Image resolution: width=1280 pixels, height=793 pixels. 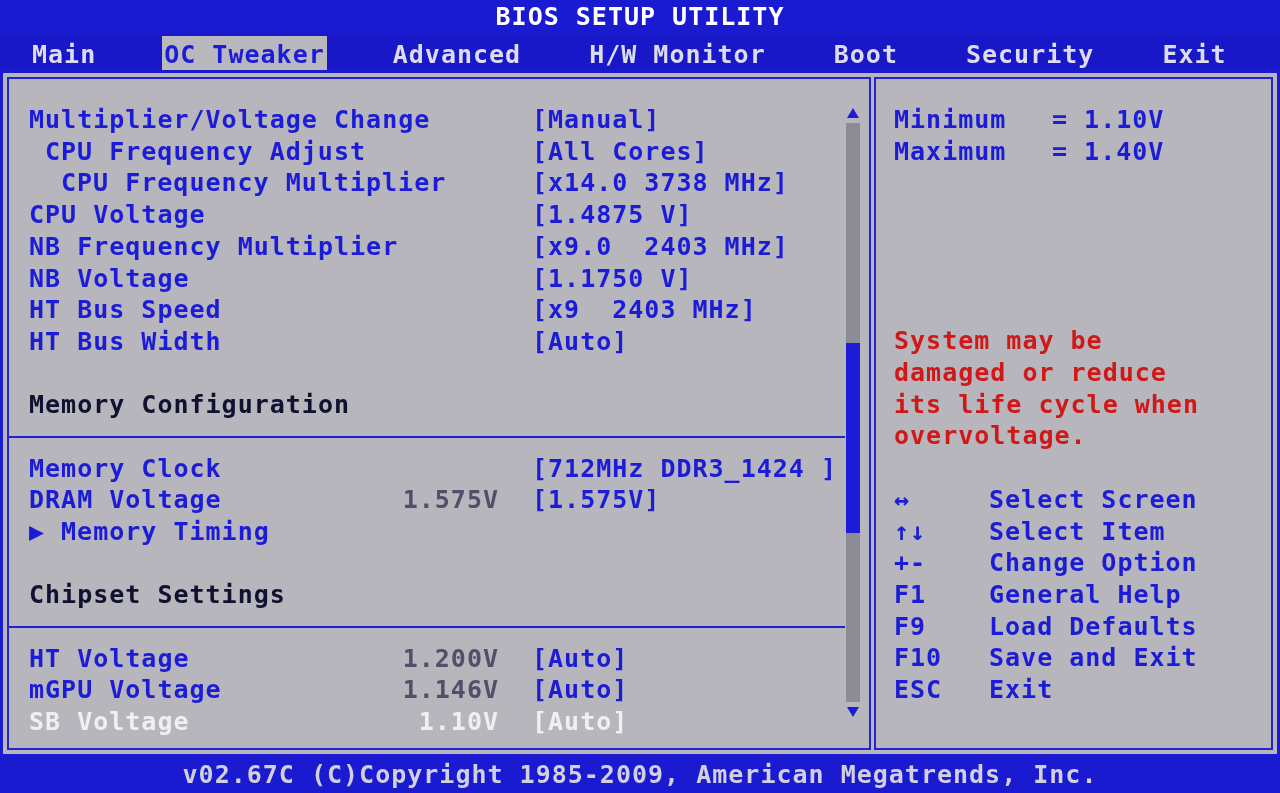 I want to click on scrollbar, so click(x=853, y=412).